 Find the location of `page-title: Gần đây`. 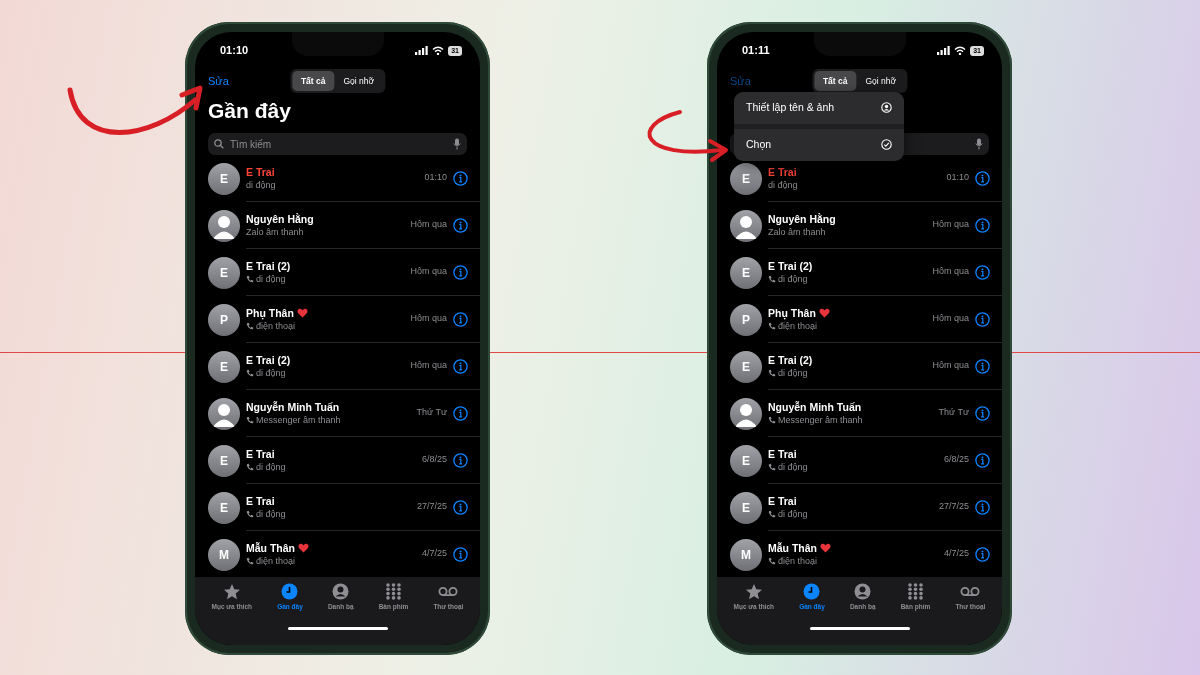

page-title: Gần đây is located at coordinates (249, 111).